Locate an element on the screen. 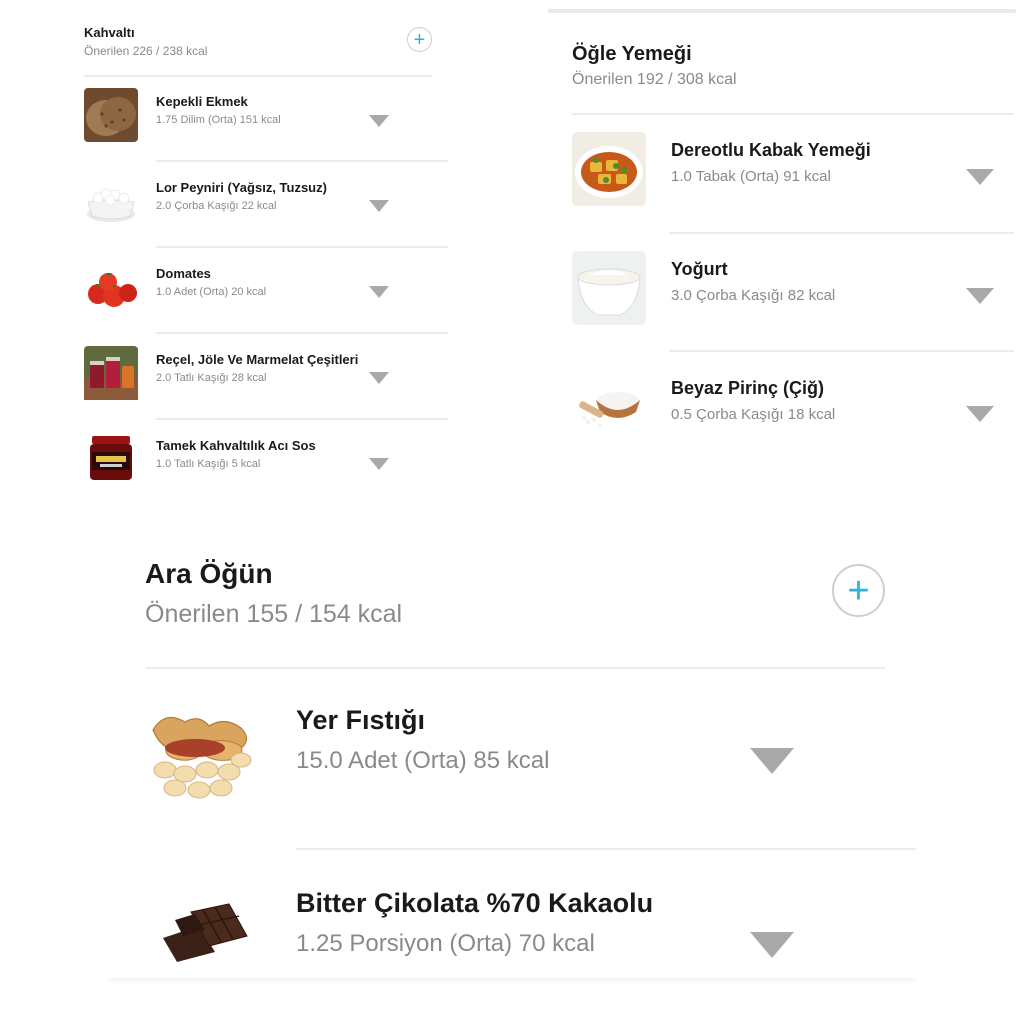 This screenshot has height=1024, width=1024. item-name: Tamek Kahvaltılık Acı Sos is located at coordinates (236, 445).